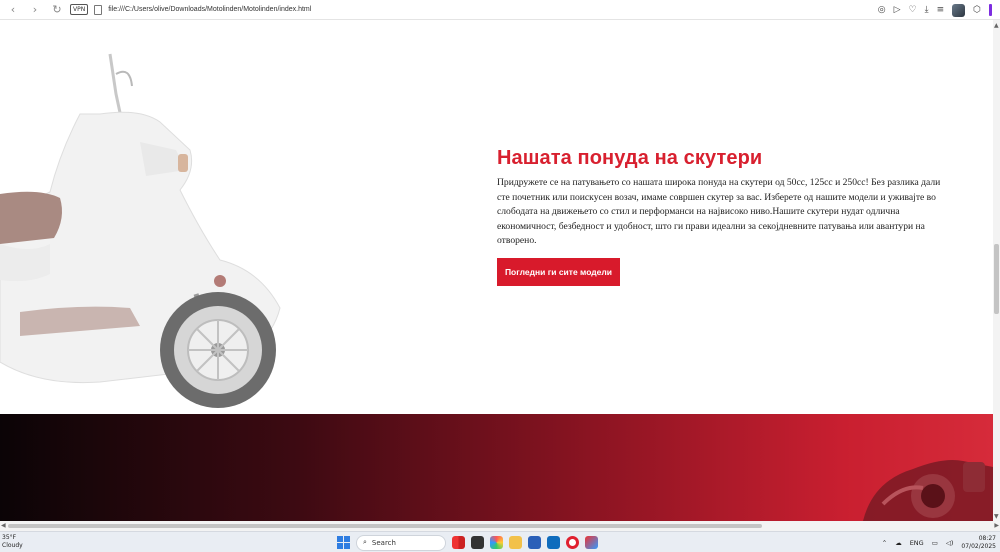 This screenshot has width=1000, height=552. Describe the element at coordinates (996, 25) in the screenshot. I see `scroll-up-icon: ▲` at that location.